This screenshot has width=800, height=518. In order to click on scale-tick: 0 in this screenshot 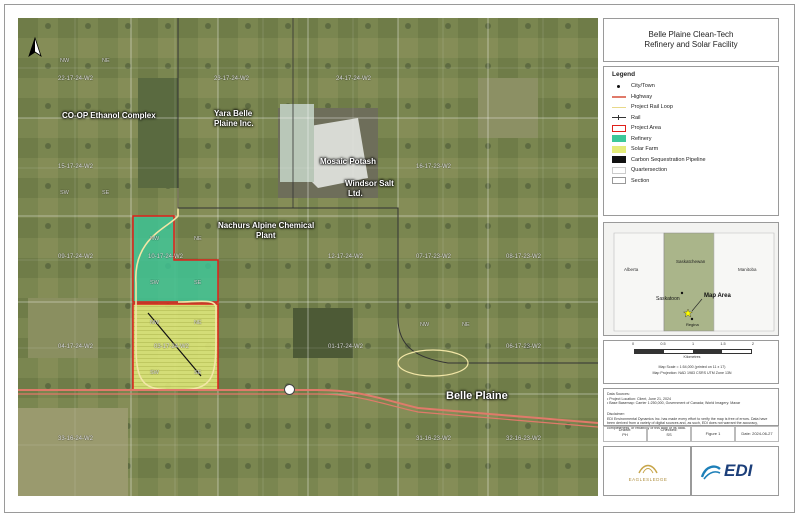, I will do `click(633, 344)`.